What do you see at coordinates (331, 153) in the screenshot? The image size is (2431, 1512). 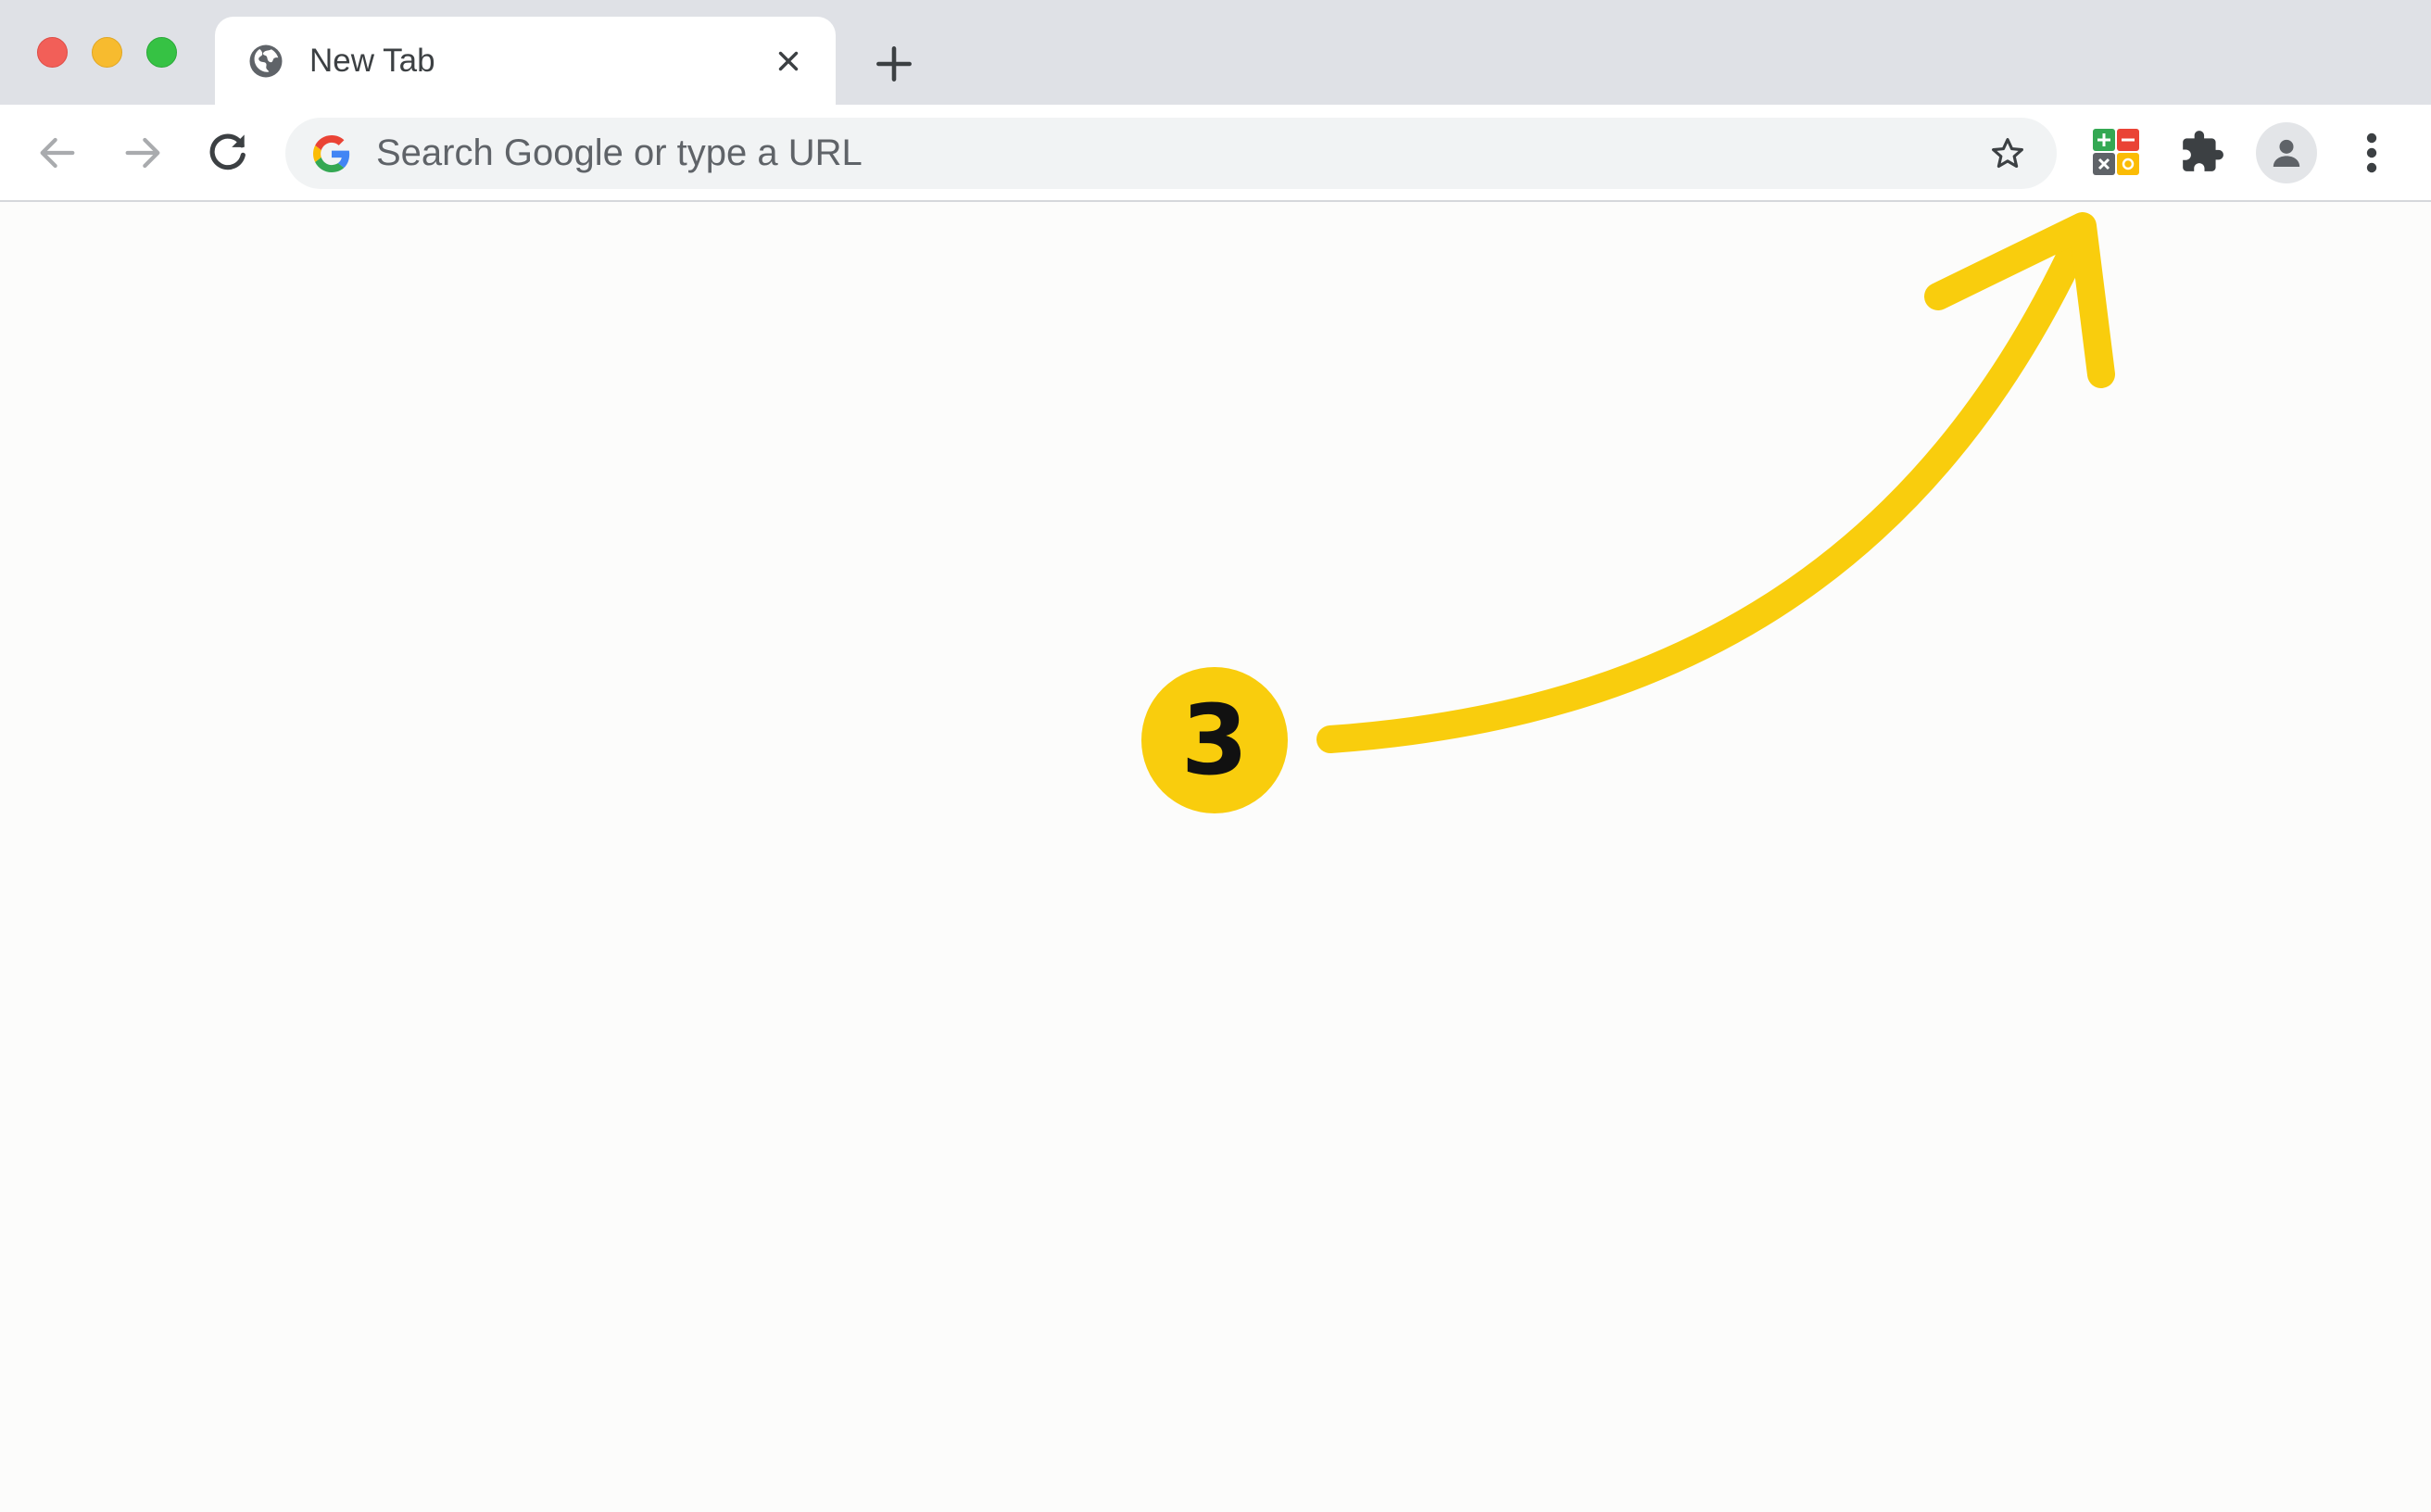 I see `google-g-icon` at bounding box center [331, 153].